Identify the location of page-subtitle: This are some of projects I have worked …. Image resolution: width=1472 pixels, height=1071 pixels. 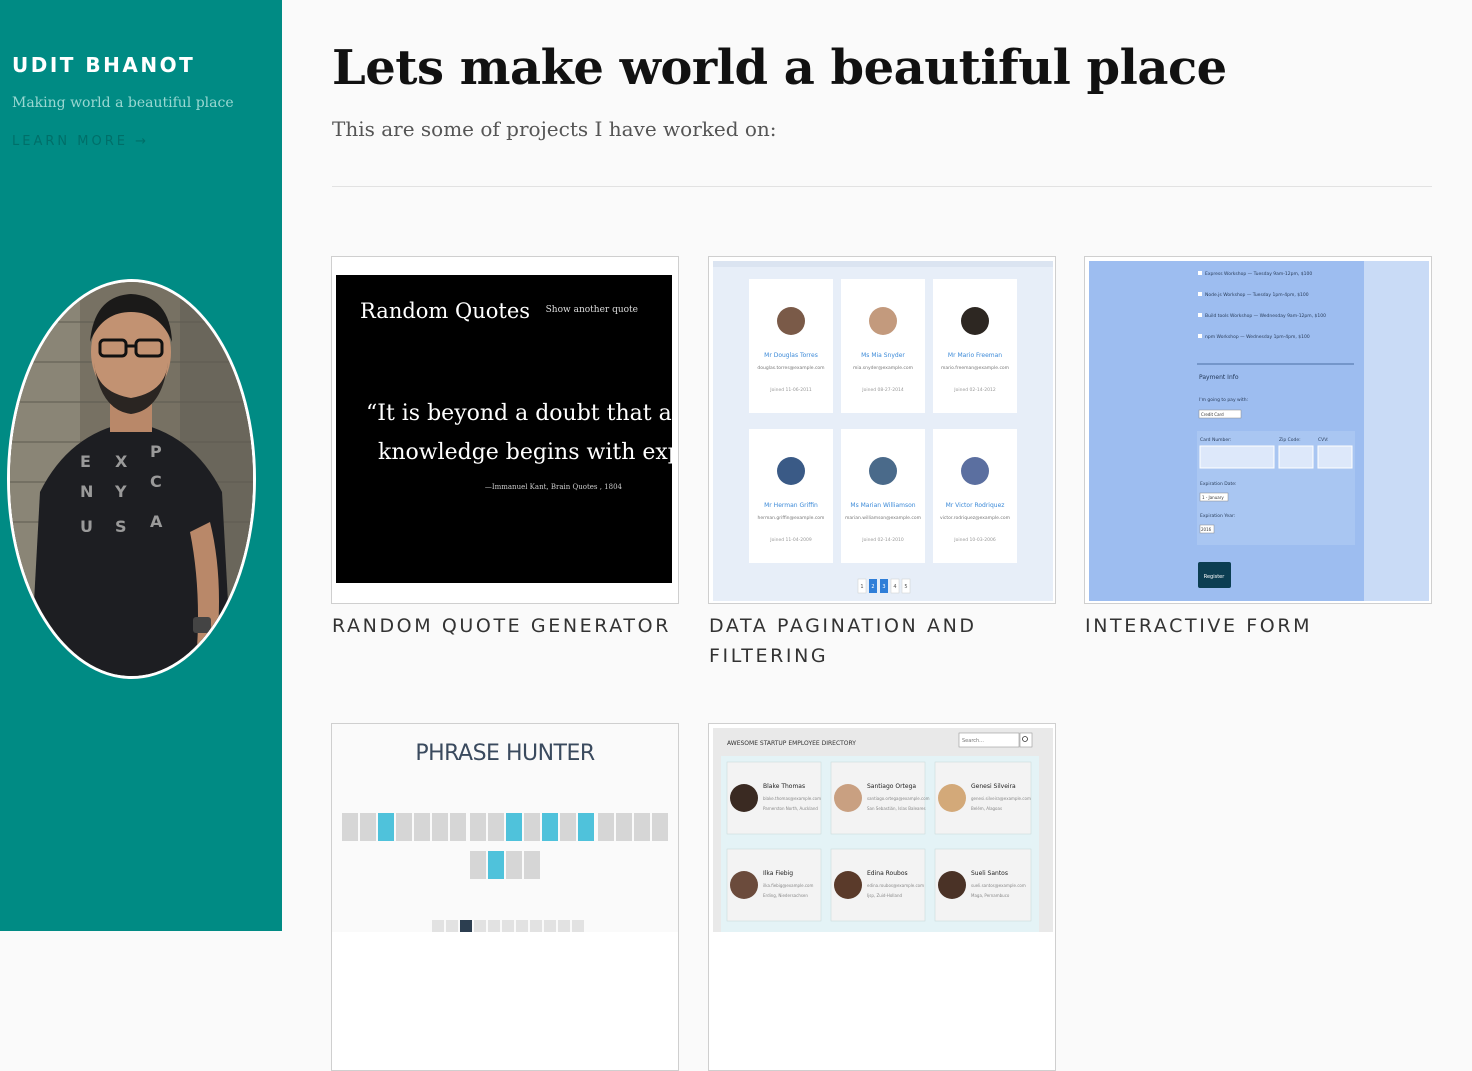
(554, 129).